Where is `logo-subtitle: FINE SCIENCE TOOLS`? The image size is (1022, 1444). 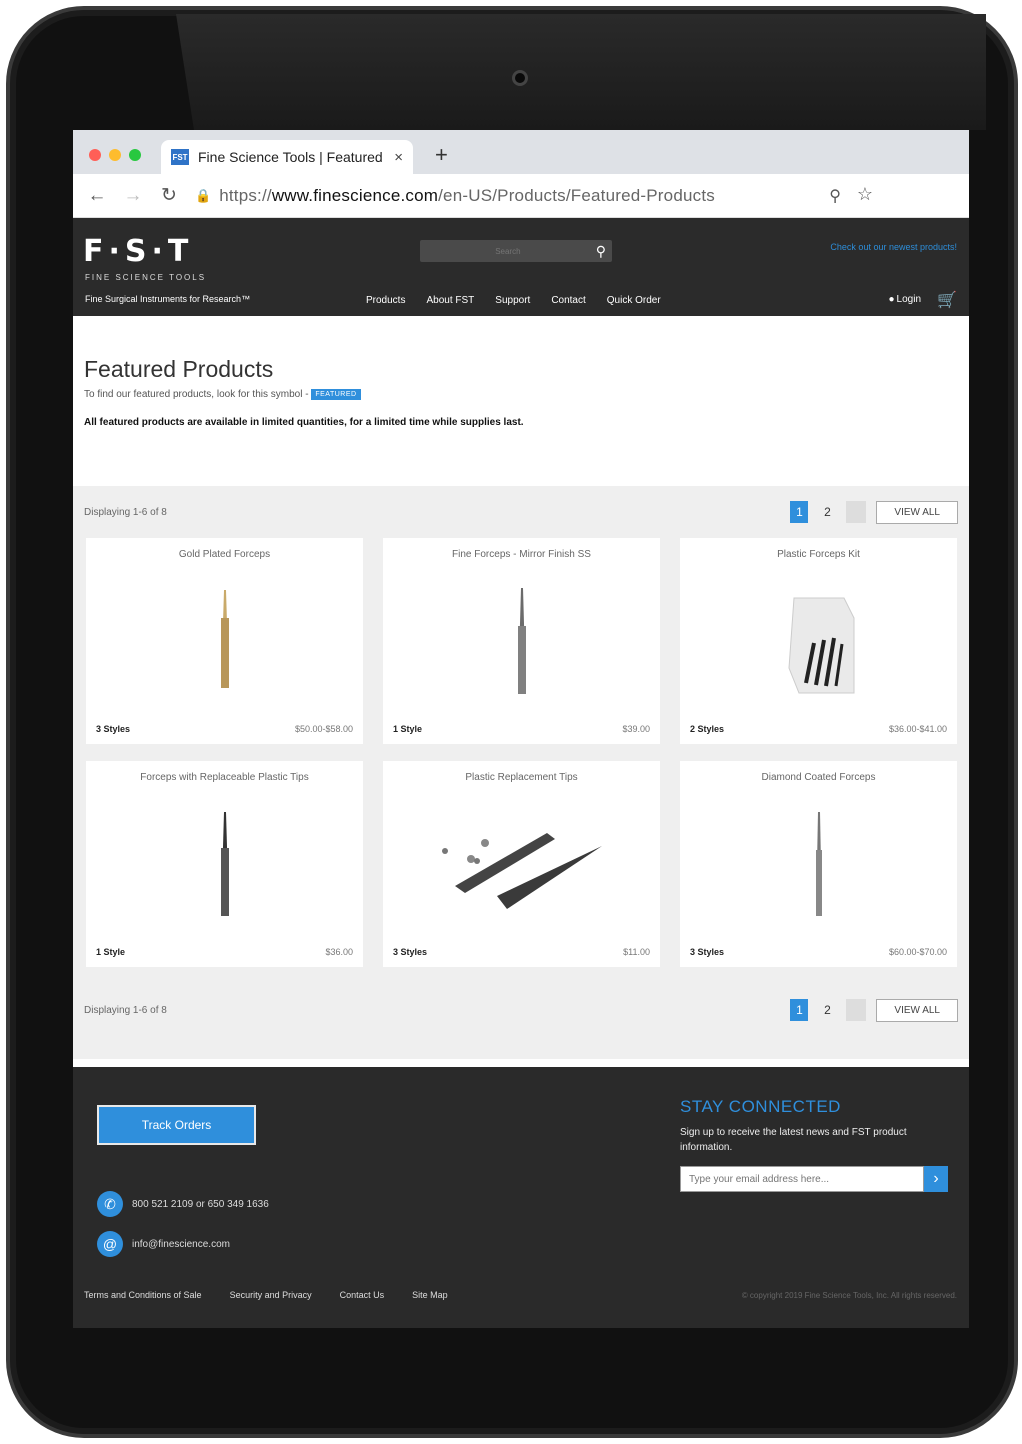 logo-subtitle: FINE SCIENCE TOOLS is located at coordinates (146, 277).